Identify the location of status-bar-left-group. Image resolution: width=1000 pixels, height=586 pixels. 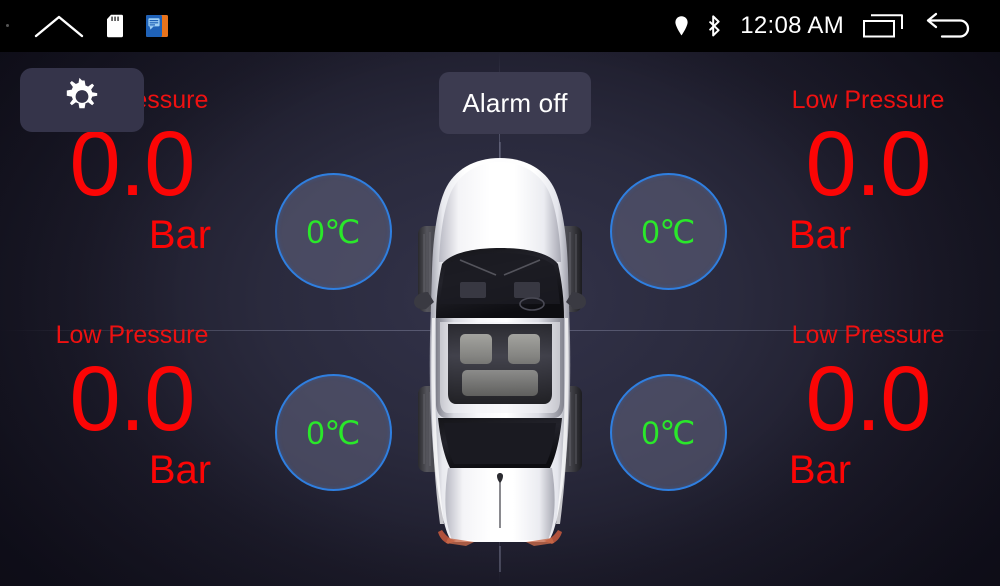
(84, 26).